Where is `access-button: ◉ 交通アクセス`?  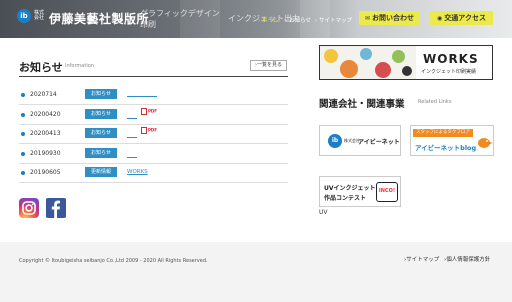 access-button: ◉ 交通アクセス is located at coordinates (461, 18).